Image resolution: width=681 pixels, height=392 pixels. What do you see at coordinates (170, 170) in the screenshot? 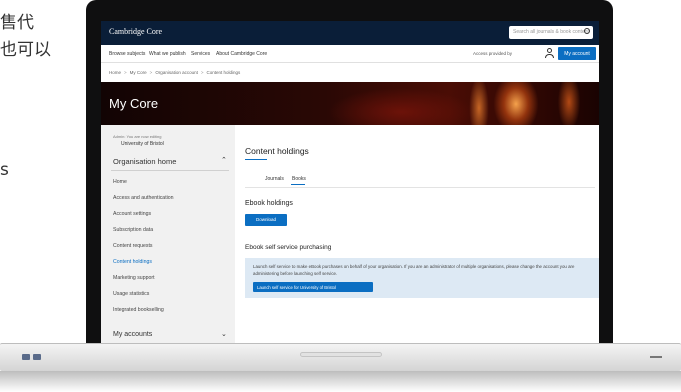
I see `sidebar-divider` at bounding box center [170, 170].